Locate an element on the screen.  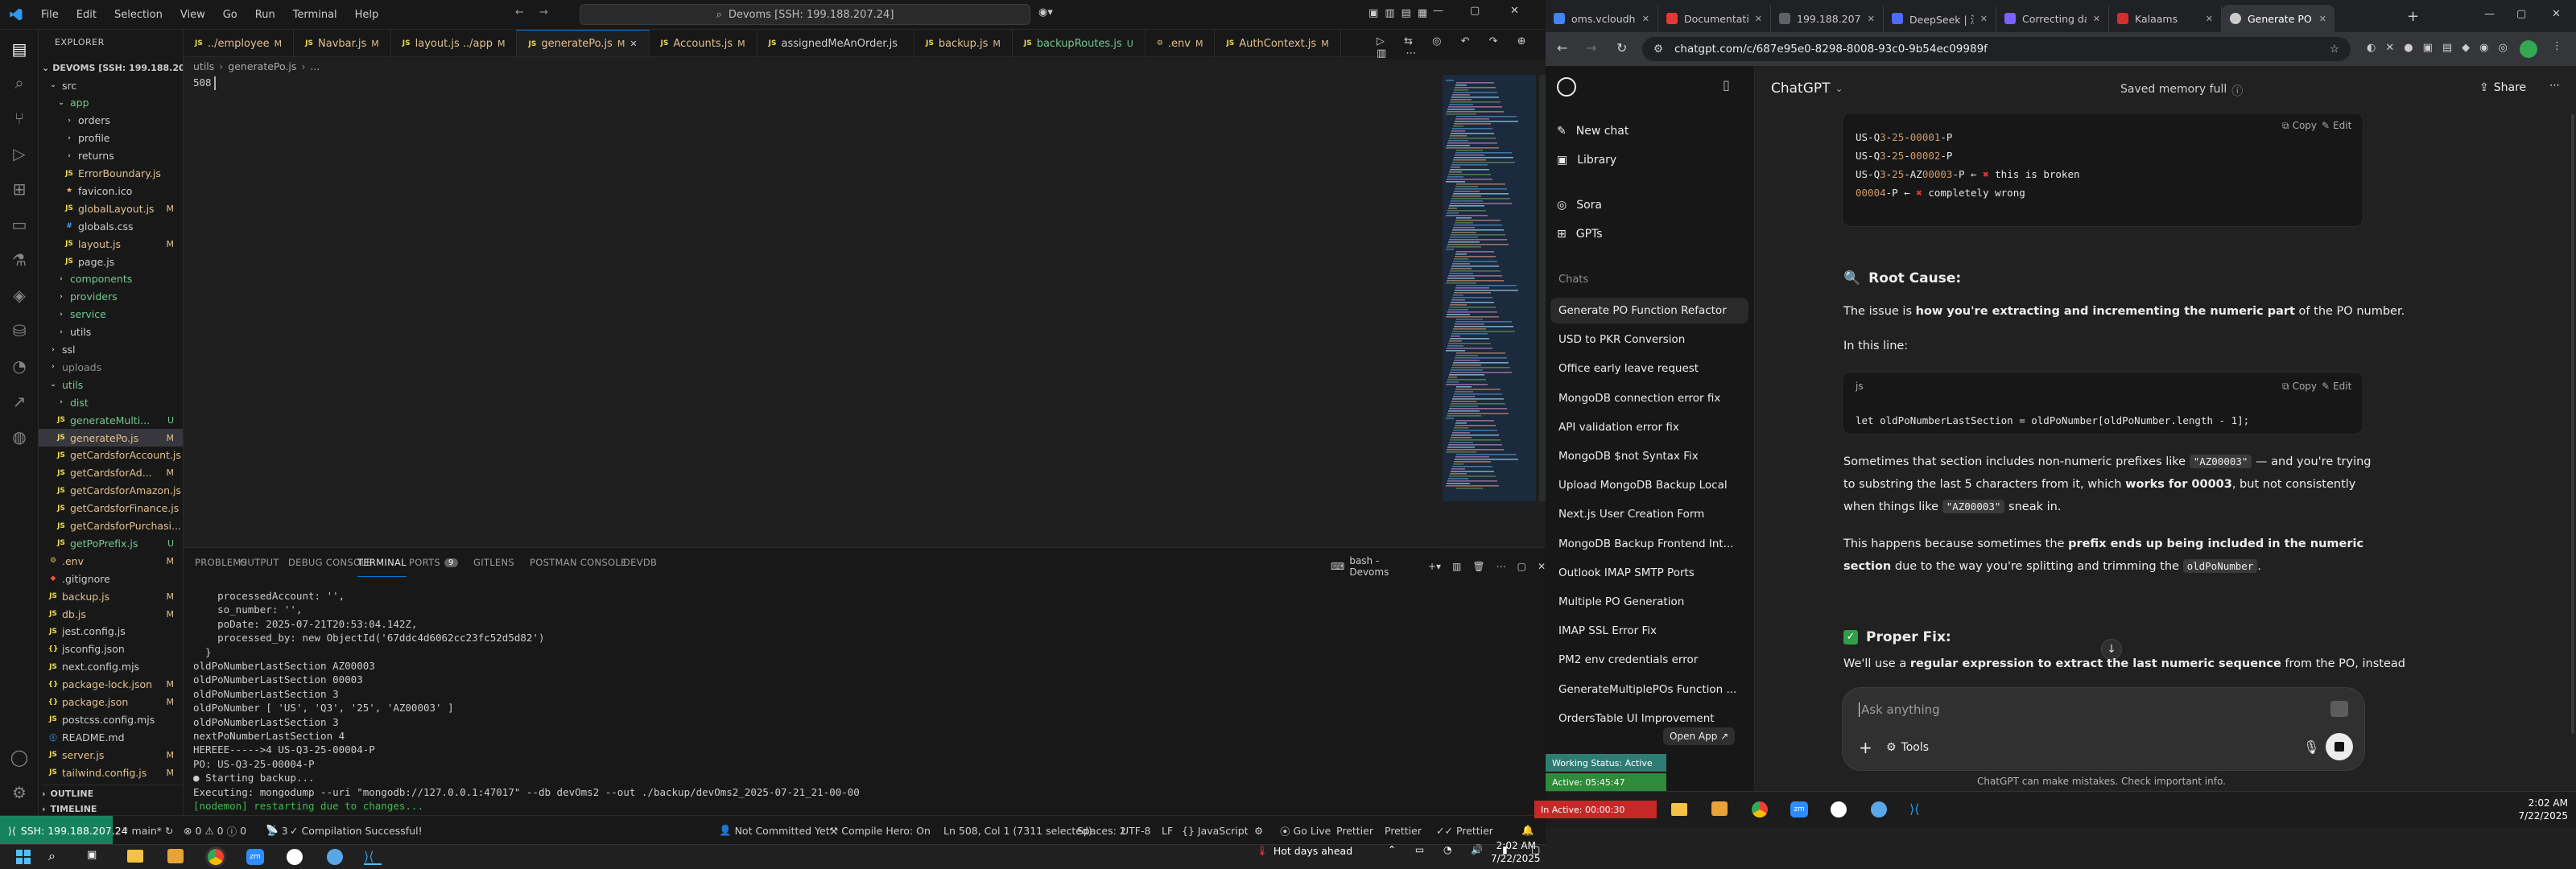
accounts-icon: ◯ is located at coordinates (19, 757).